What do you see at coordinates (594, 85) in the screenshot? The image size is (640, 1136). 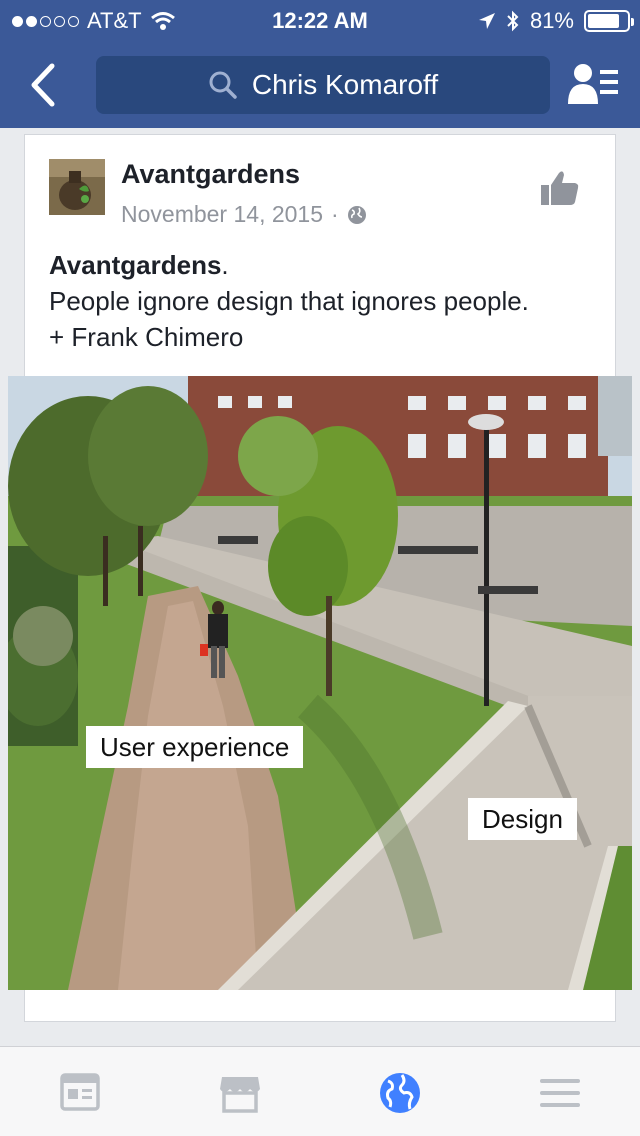 I see `friend-requests-icon` at bounding box center [594, 85].